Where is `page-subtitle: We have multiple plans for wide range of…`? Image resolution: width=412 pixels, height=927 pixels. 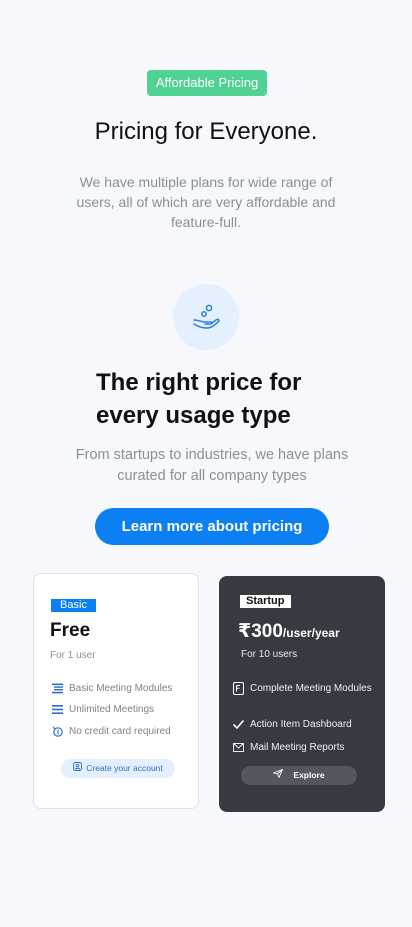
page-subtitle: We have multiple plans for wide range of… is located at coordinates (206, 202).